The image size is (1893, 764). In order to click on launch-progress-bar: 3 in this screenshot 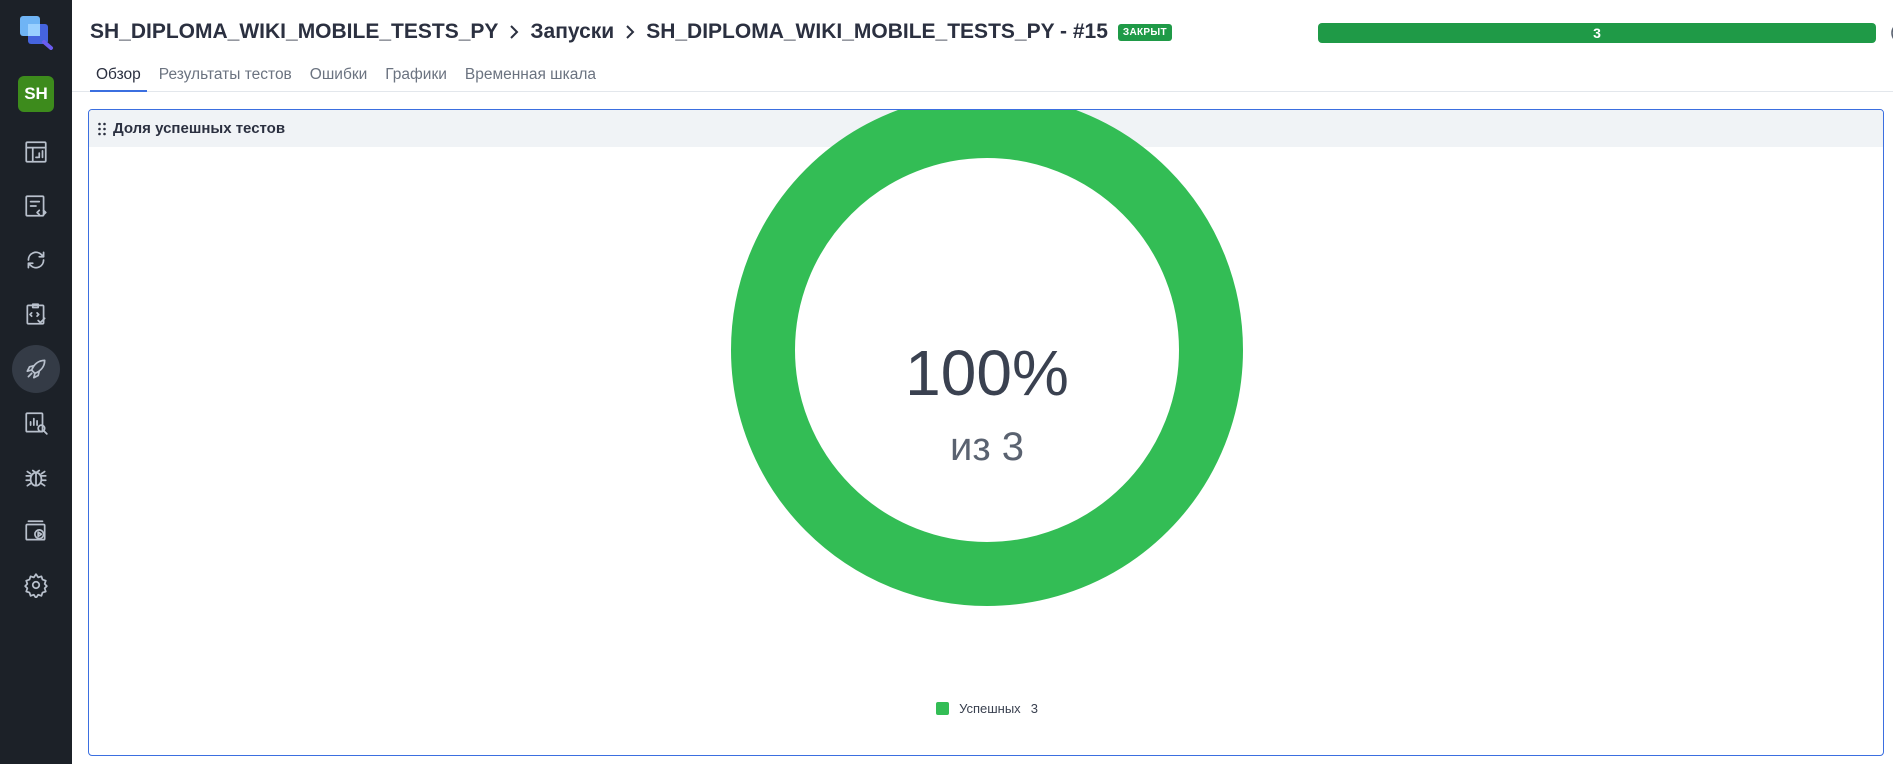, I will do `click(1597, 33)`.